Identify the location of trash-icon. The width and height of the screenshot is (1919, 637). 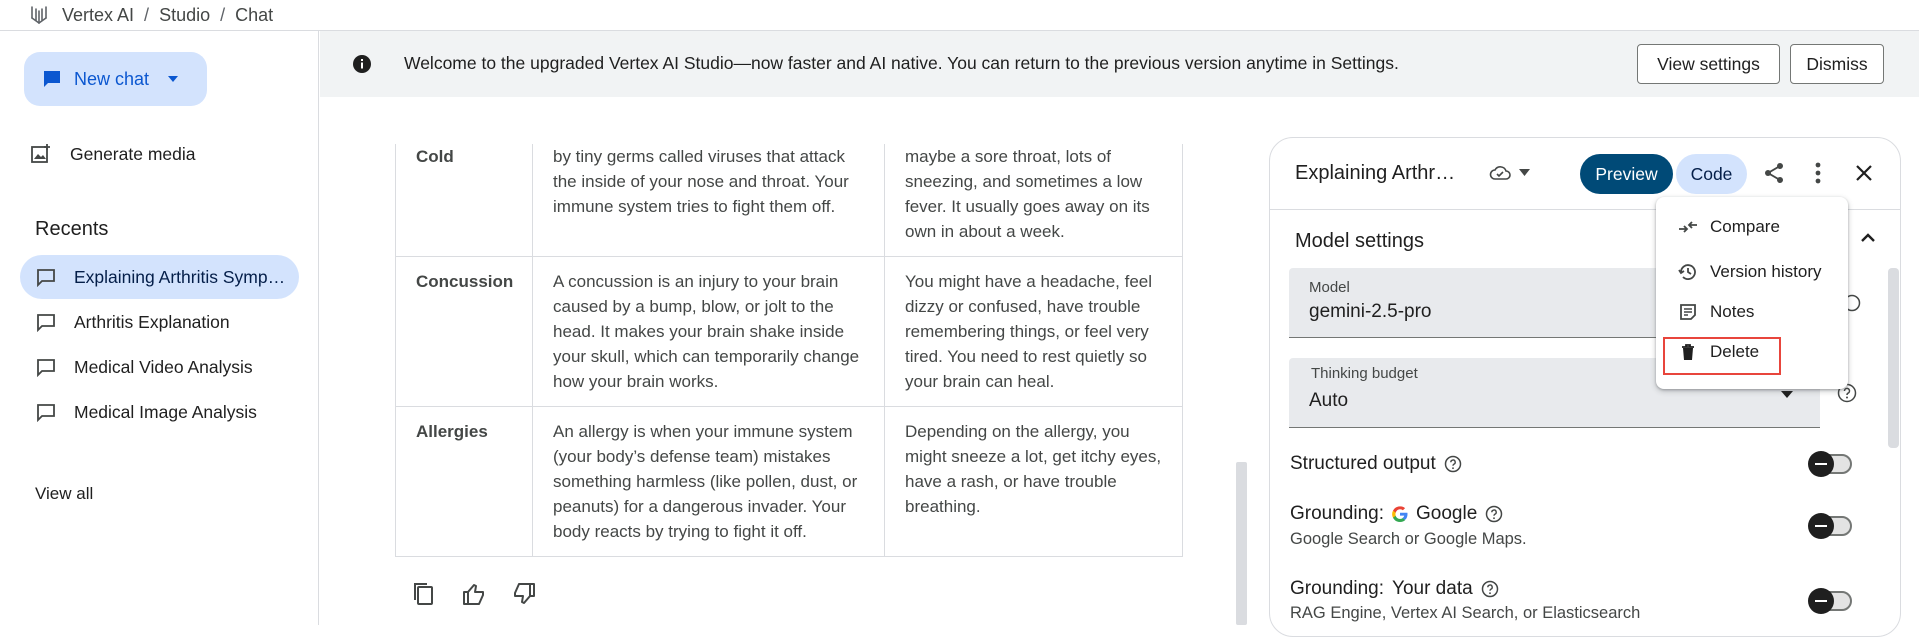
(1688, 352).